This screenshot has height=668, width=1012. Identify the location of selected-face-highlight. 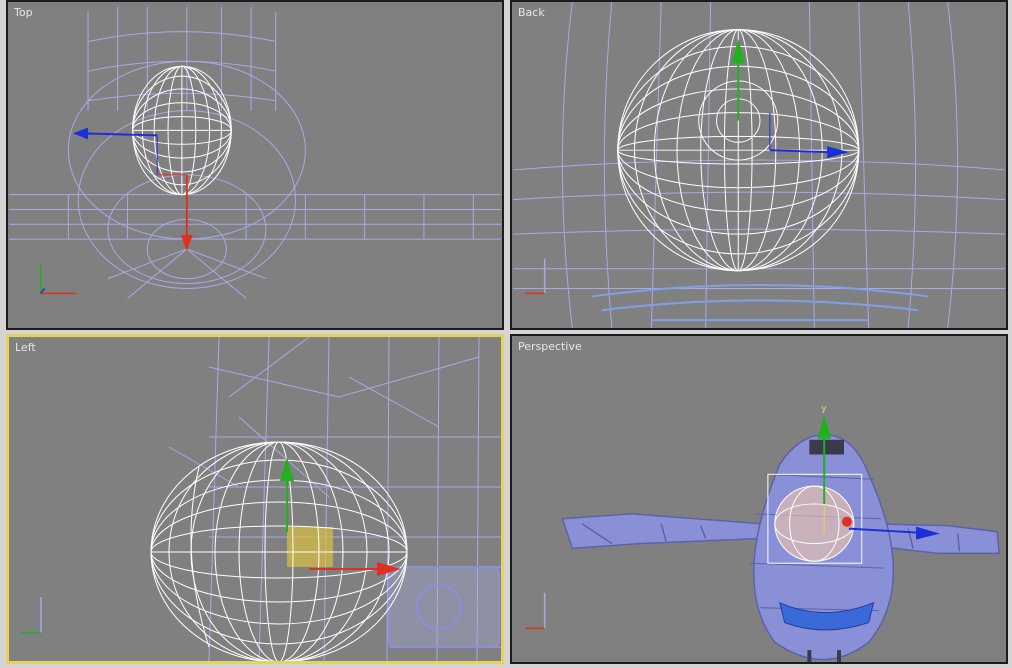
(310, 547).